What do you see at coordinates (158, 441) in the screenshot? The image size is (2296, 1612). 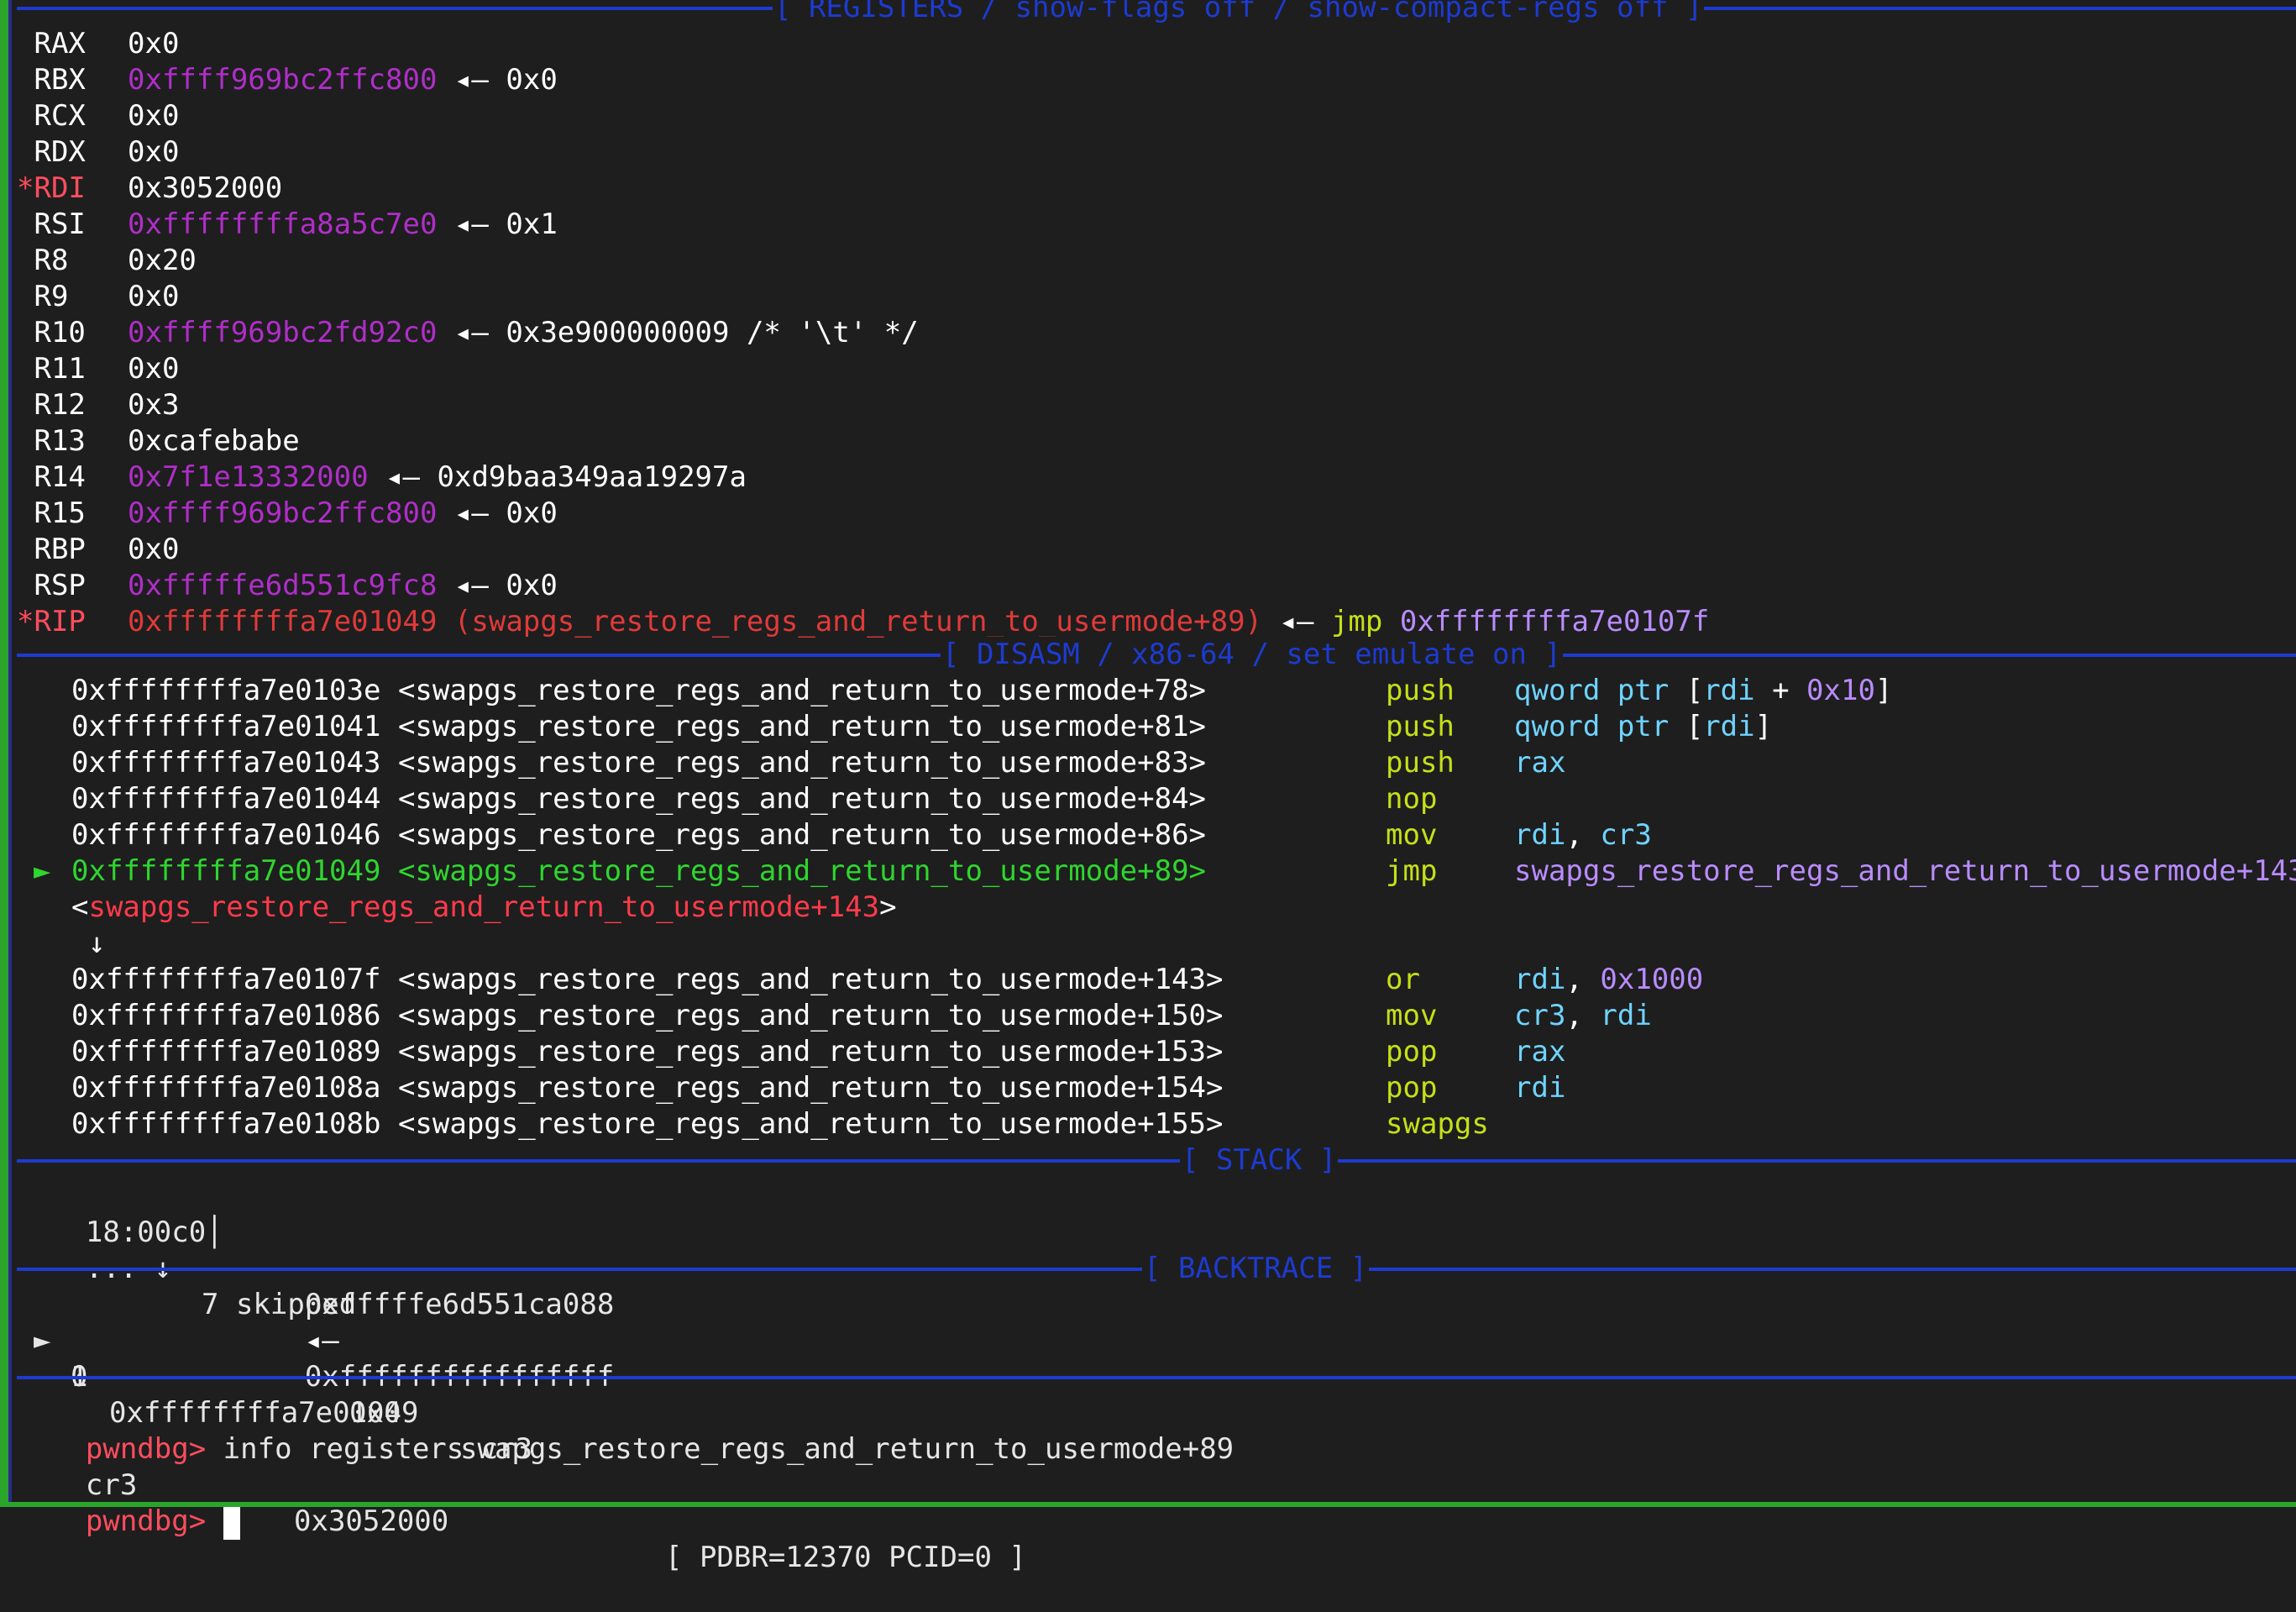 I see `register-row: R13 0xcafebabe` at bounding box center [158, 441].